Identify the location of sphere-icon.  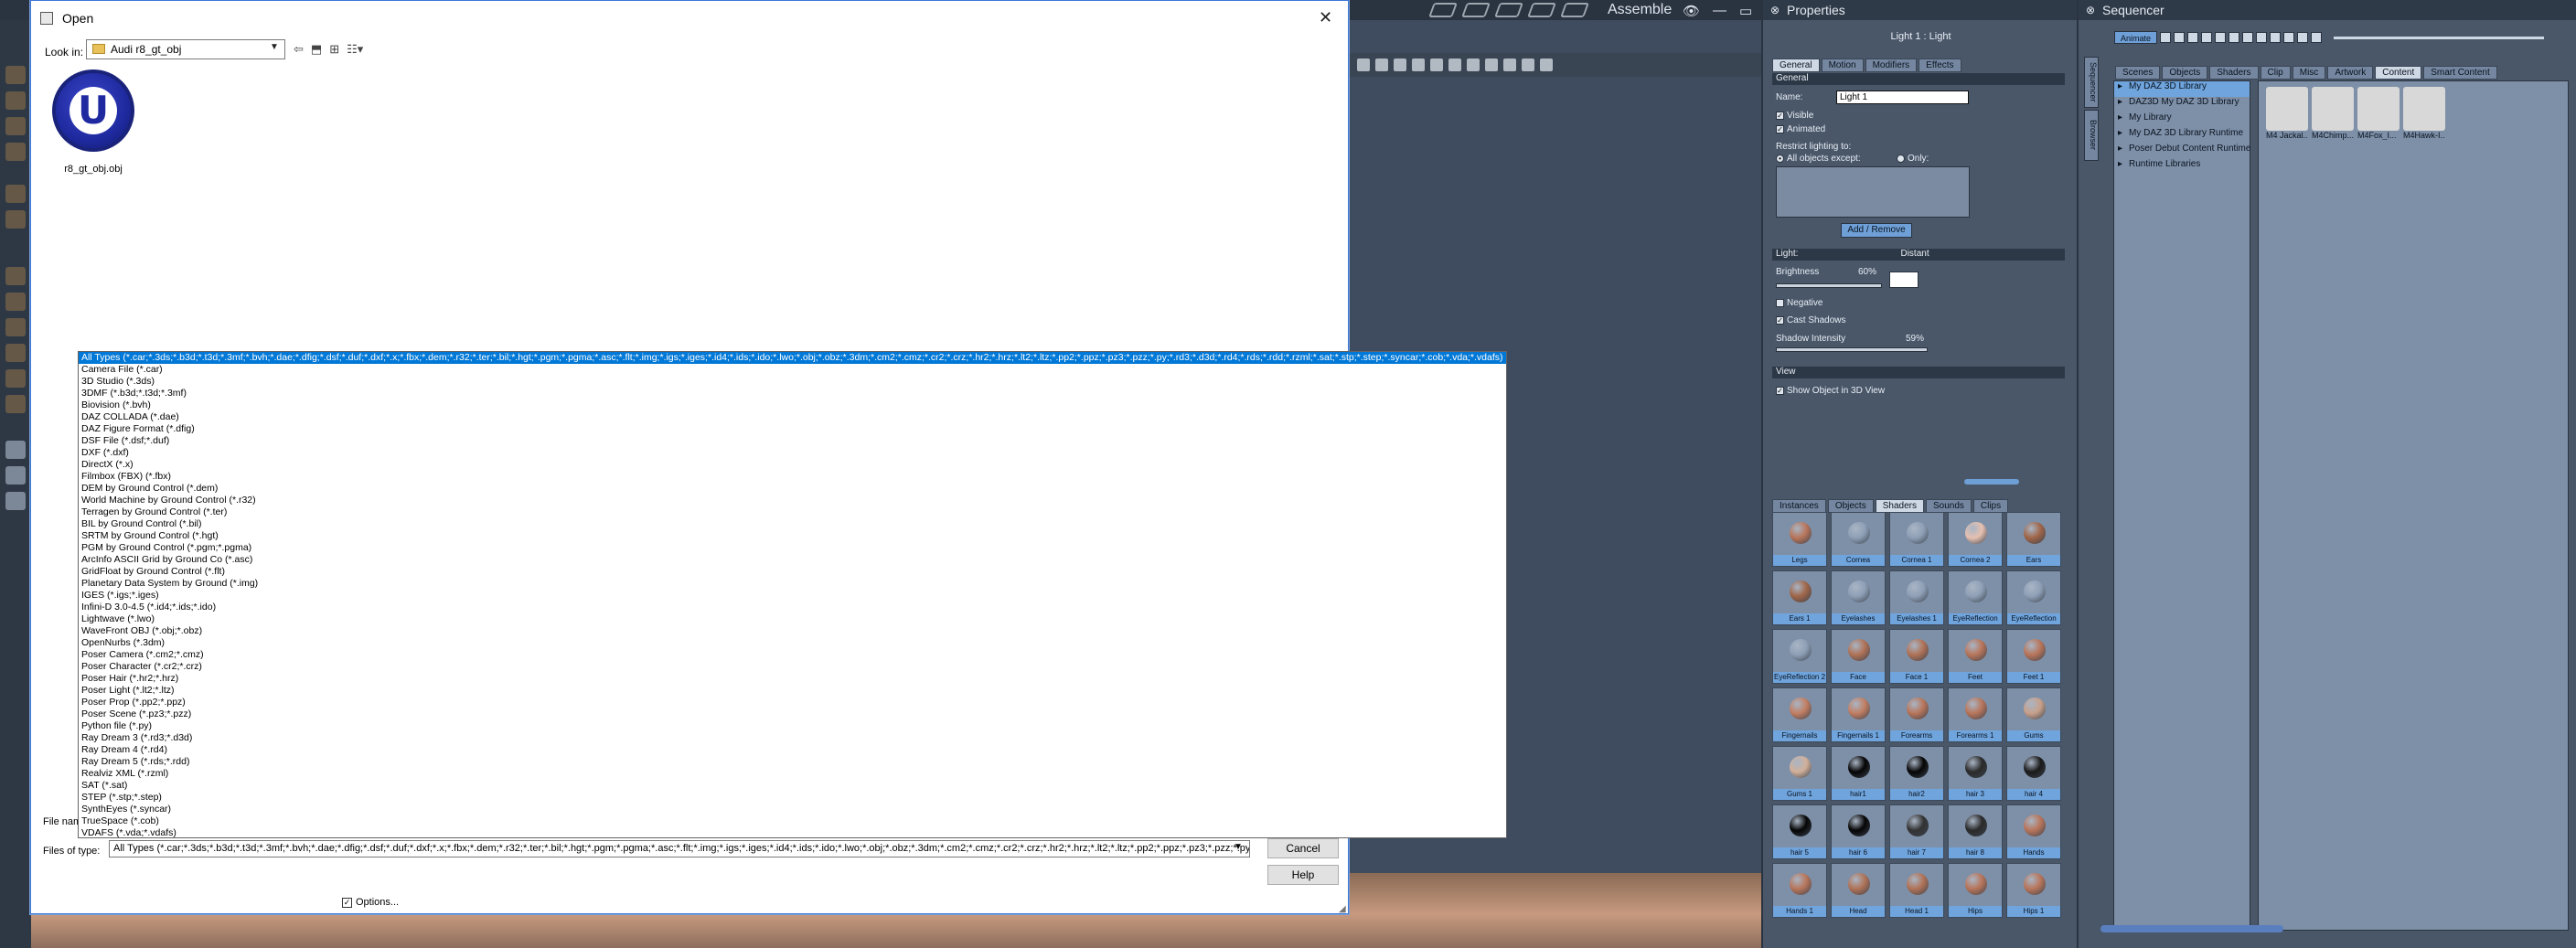
(1546, 65).